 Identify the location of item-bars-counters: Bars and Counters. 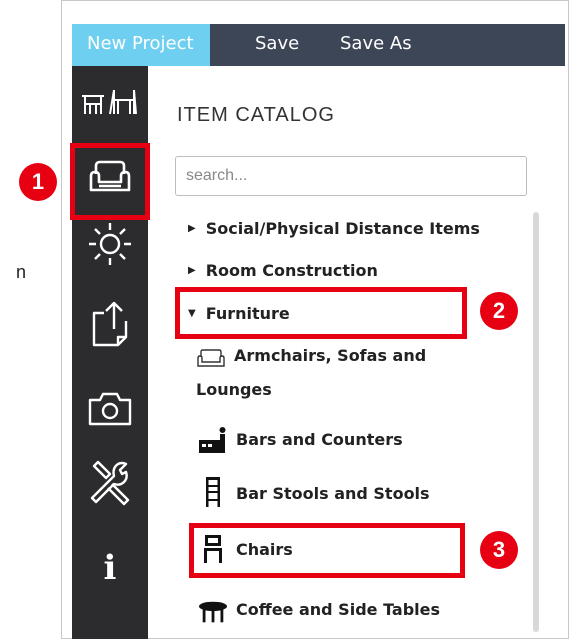
(300, 439).